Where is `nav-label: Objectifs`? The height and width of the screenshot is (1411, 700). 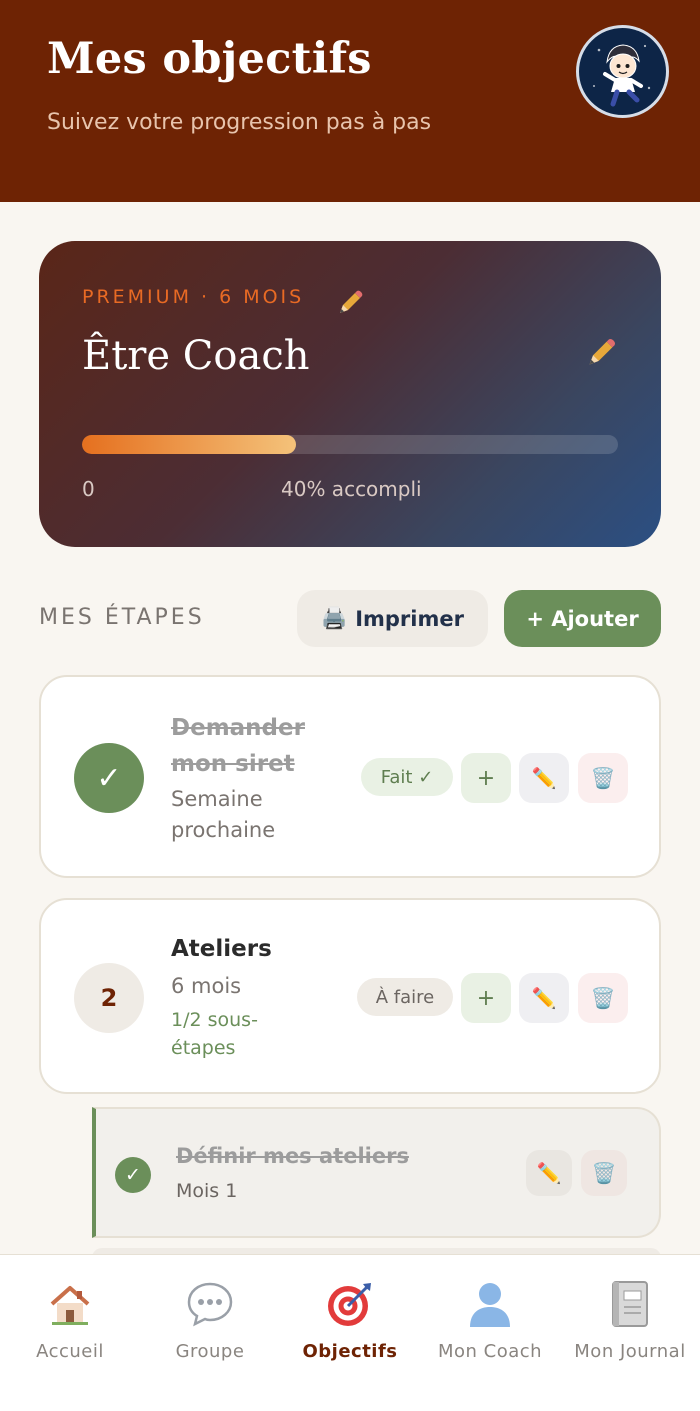 nav-label: Objectifs is located at coordinates (350, 1351).